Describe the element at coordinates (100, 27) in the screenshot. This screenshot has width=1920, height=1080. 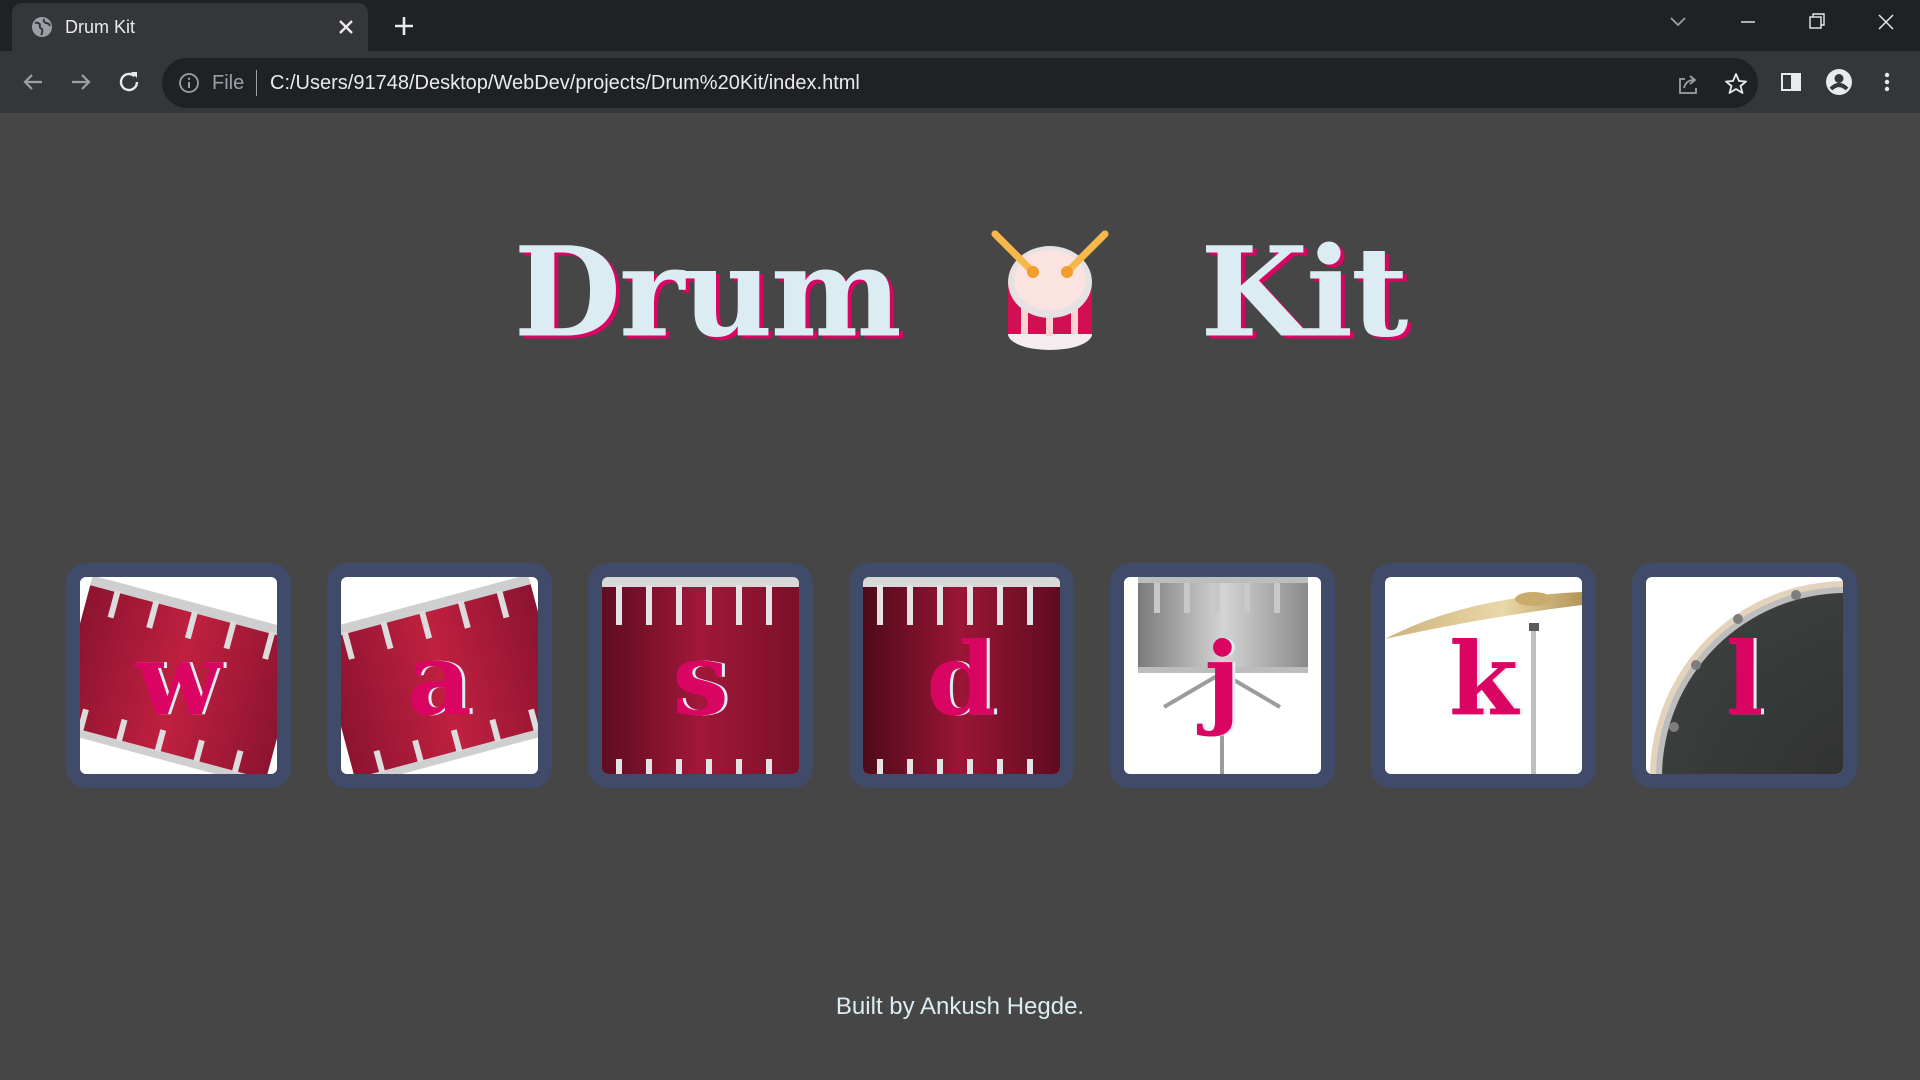
I see `tab-title: Drum Kit` at that location.